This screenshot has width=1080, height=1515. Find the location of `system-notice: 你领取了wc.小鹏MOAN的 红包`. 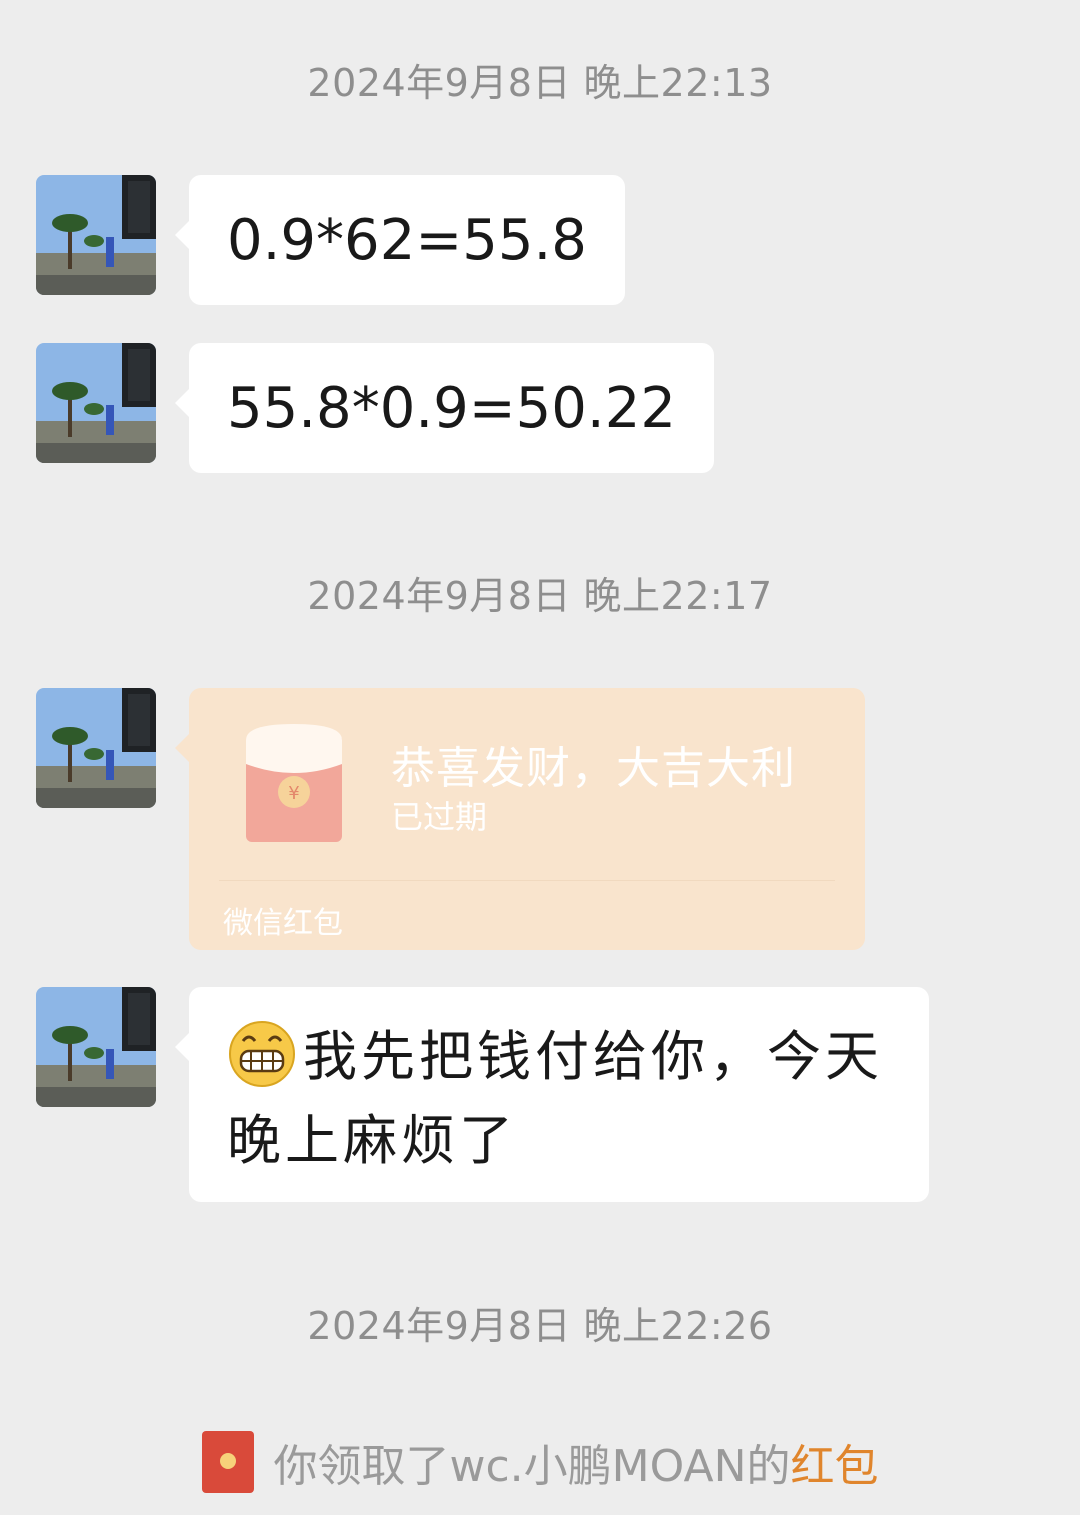

system-notice: 你领取了wc.小鹏MOAN的 红包 is located at coordinates (540, 1462).